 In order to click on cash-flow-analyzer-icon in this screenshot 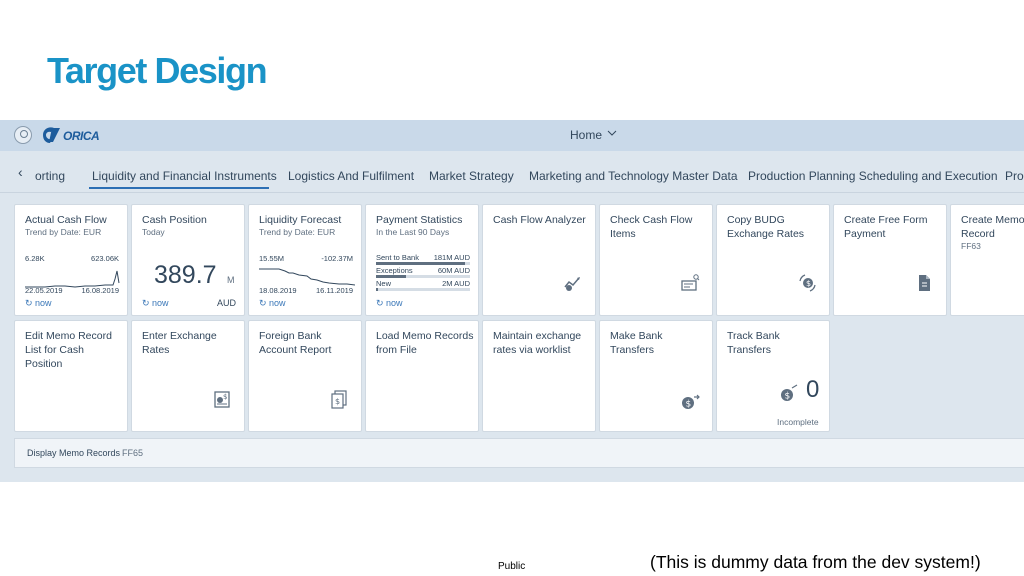, I will do `click(572, 284)`.